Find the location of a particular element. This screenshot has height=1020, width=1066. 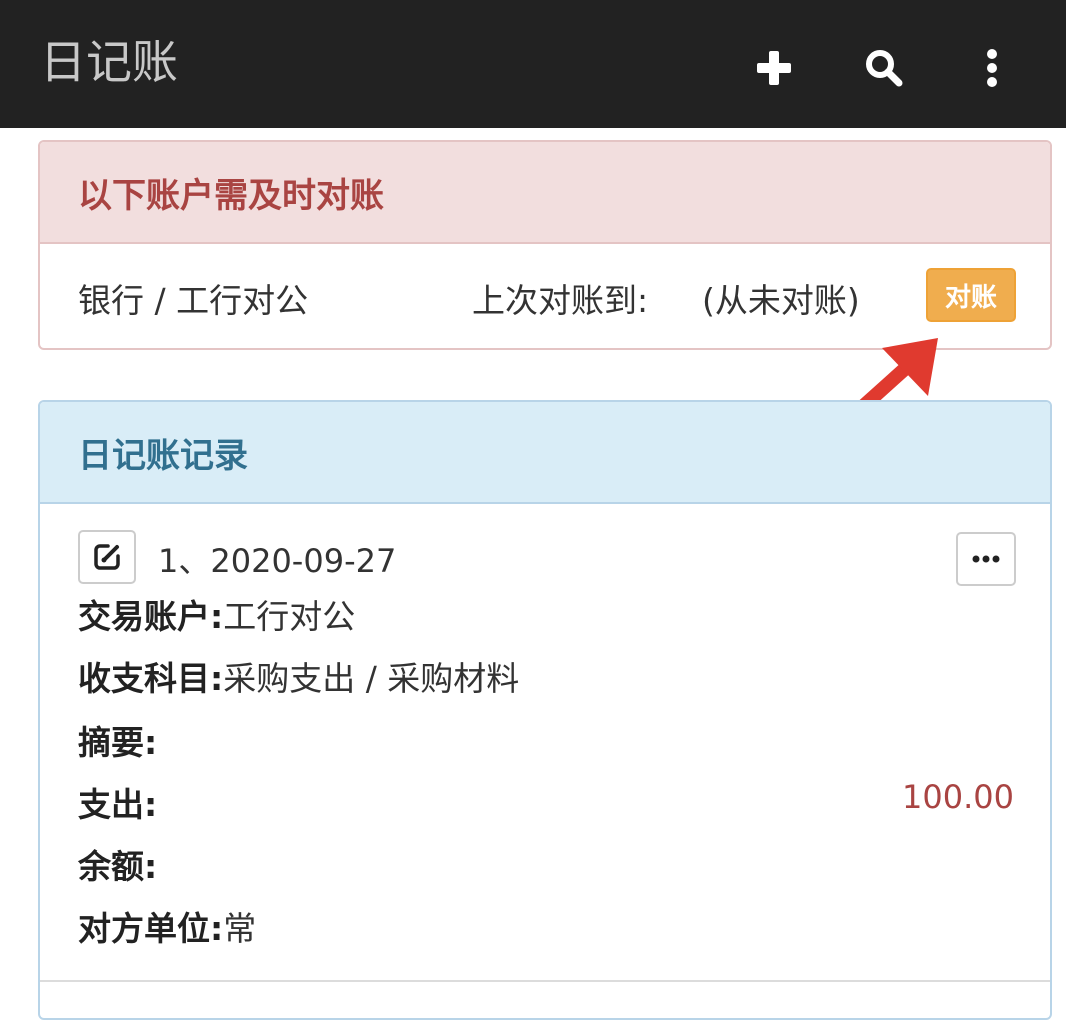

record-divider is located at coordinates (545, 981).